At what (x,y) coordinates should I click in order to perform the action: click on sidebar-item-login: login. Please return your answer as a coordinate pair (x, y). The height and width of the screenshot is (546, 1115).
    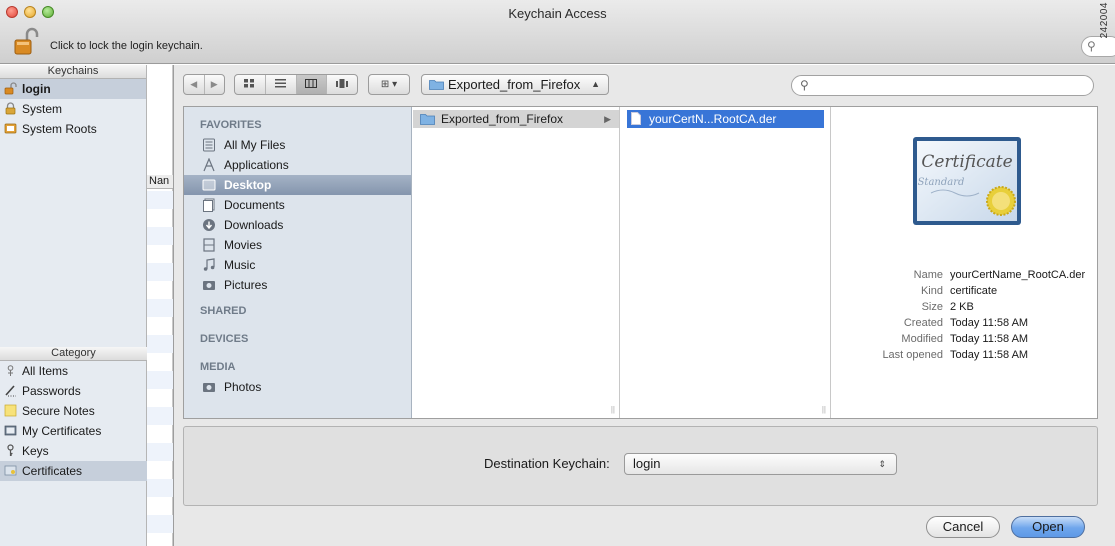
    Looking at the image, I should click on (73, 89).